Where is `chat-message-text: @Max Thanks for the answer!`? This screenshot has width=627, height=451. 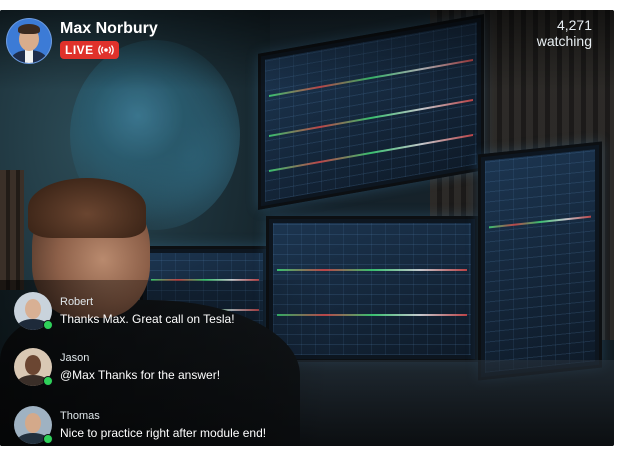 chat-message-text: @Max Thanks for the answer! is located at coordinates (140, 375).